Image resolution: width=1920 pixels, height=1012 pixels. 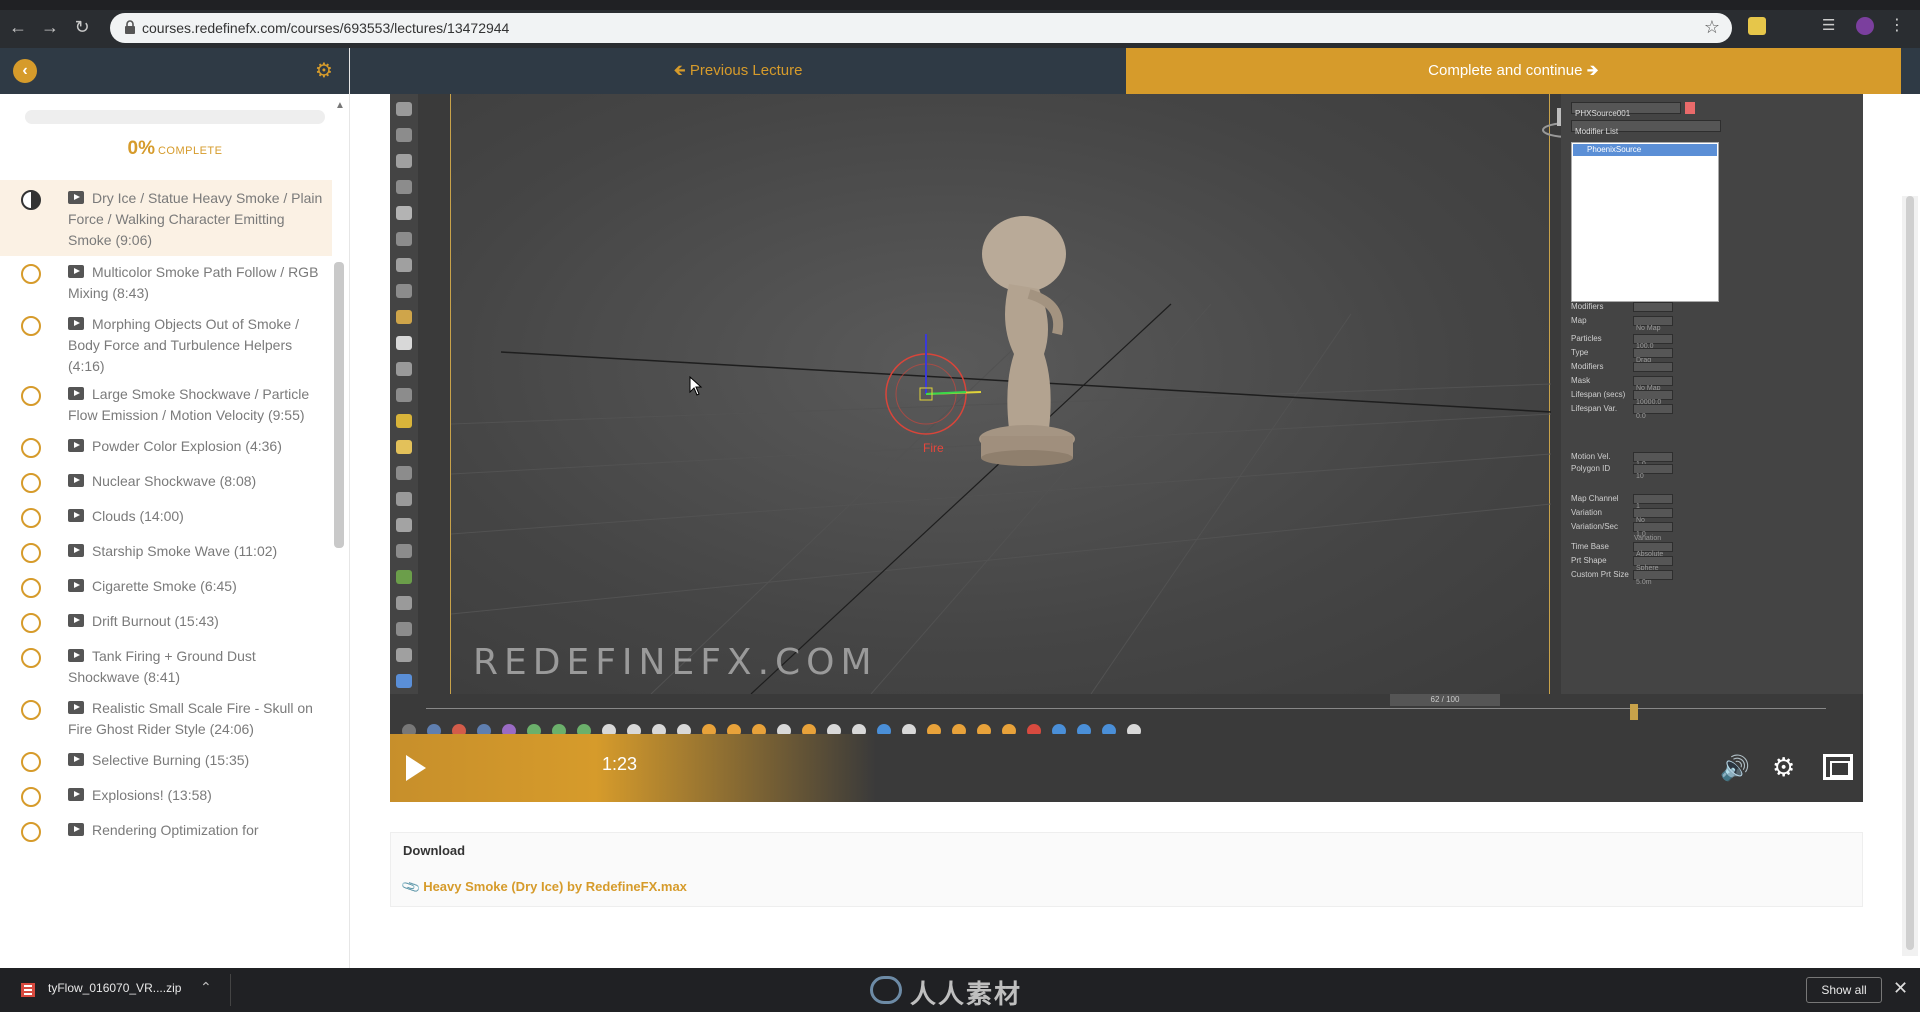 What do you see at coordinates (114, 988) in the screenshot?
I see `download-item-name: tyFlow_016070_VR....zip` at bounding box center [114, 988].